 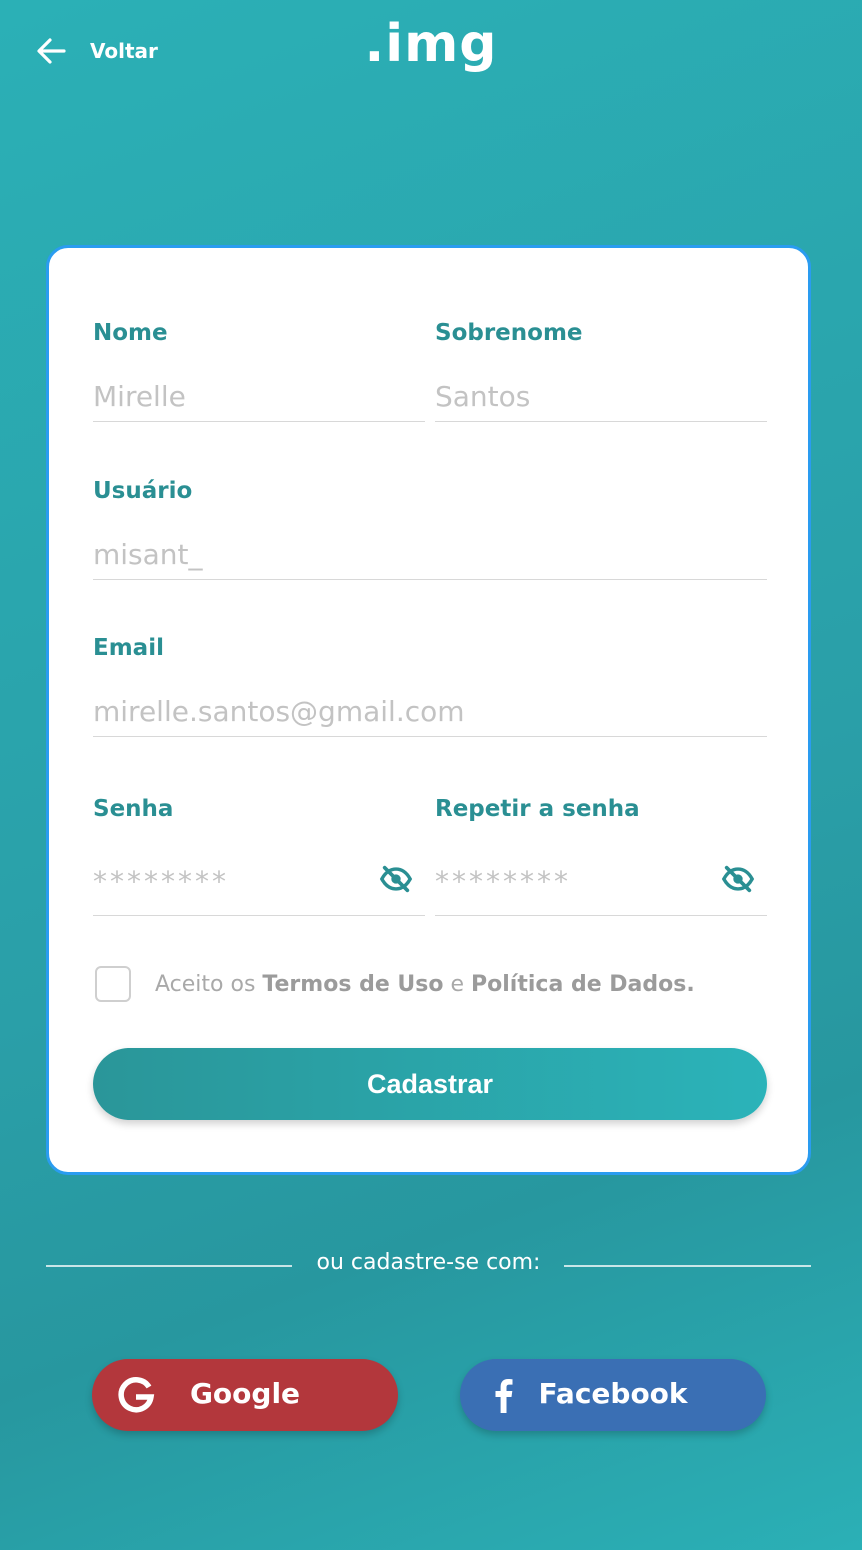 What do you see at coordinates (509, 333) in the screenshot?
I see `last-name-label: Sobrenome` at bounding box center [509, 333].